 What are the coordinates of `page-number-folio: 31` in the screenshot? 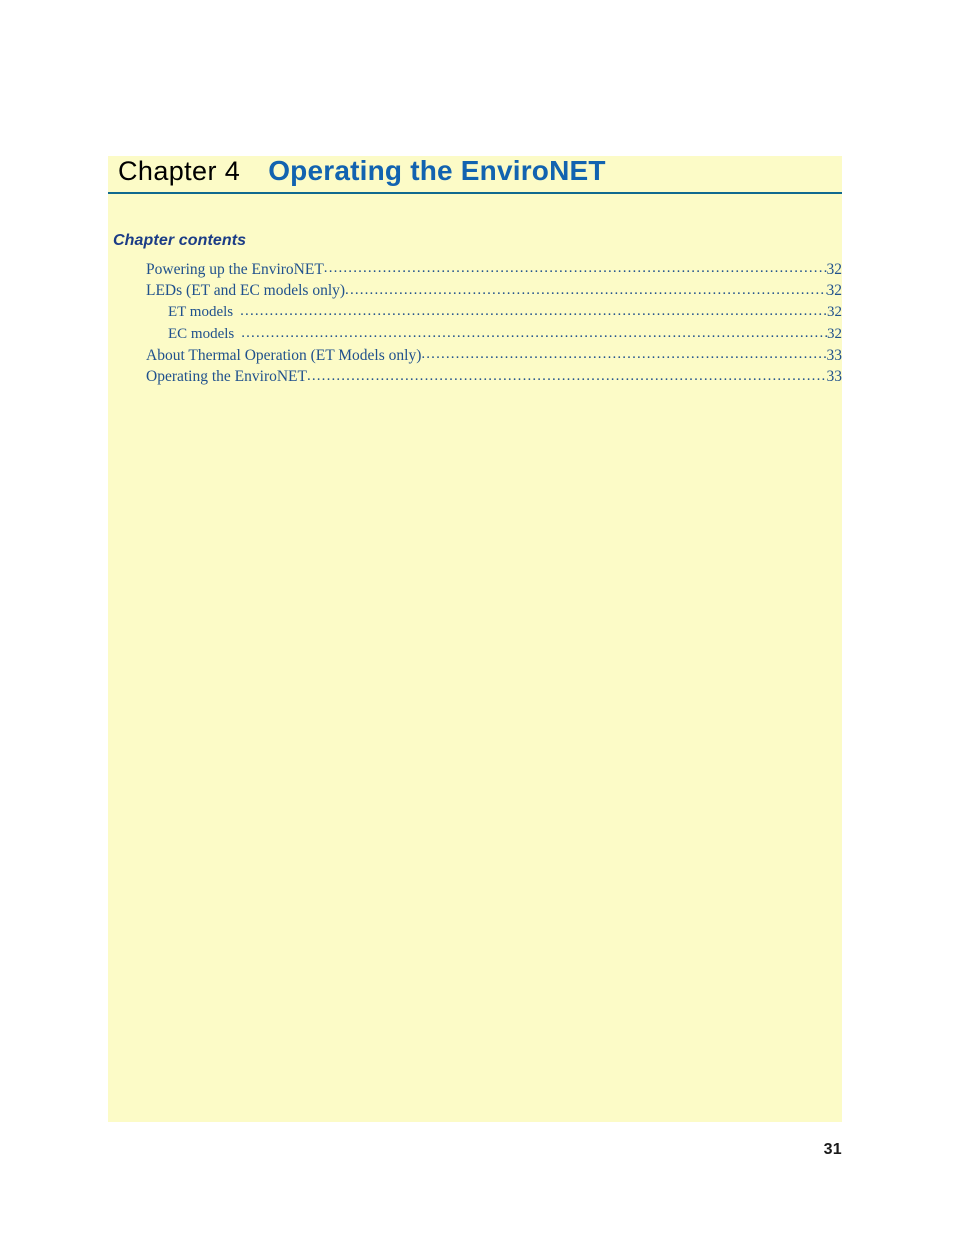 It's located at (832, 1149).